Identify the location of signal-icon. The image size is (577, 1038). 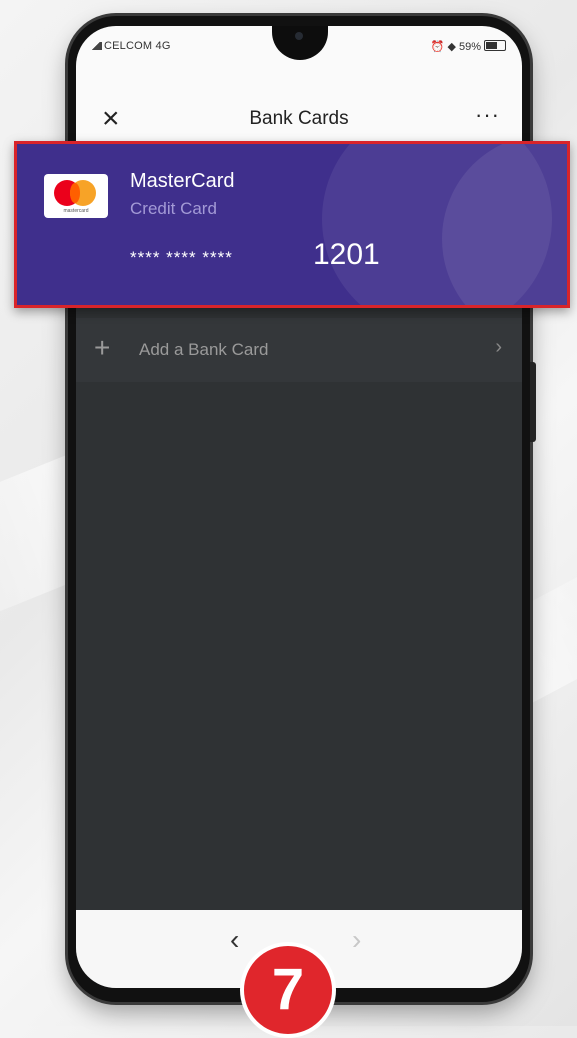
(96, 46).